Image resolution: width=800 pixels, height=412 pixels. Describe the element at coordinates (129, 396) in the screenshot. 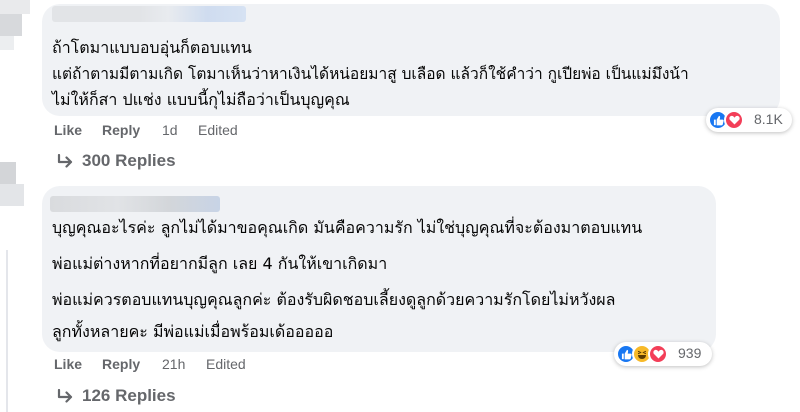

I see `replies-count-label: 126 Replies` at that location.